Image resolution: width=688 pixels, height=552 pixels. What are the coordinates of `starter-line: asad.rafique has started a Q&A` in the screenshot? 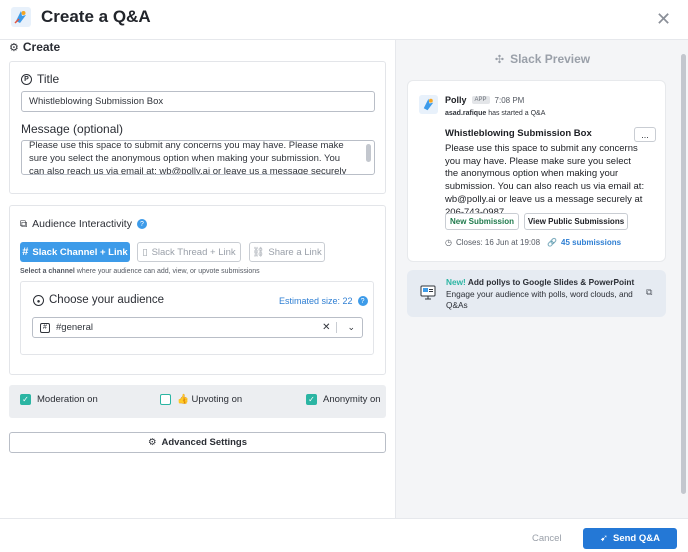 It's located at (495, 113).